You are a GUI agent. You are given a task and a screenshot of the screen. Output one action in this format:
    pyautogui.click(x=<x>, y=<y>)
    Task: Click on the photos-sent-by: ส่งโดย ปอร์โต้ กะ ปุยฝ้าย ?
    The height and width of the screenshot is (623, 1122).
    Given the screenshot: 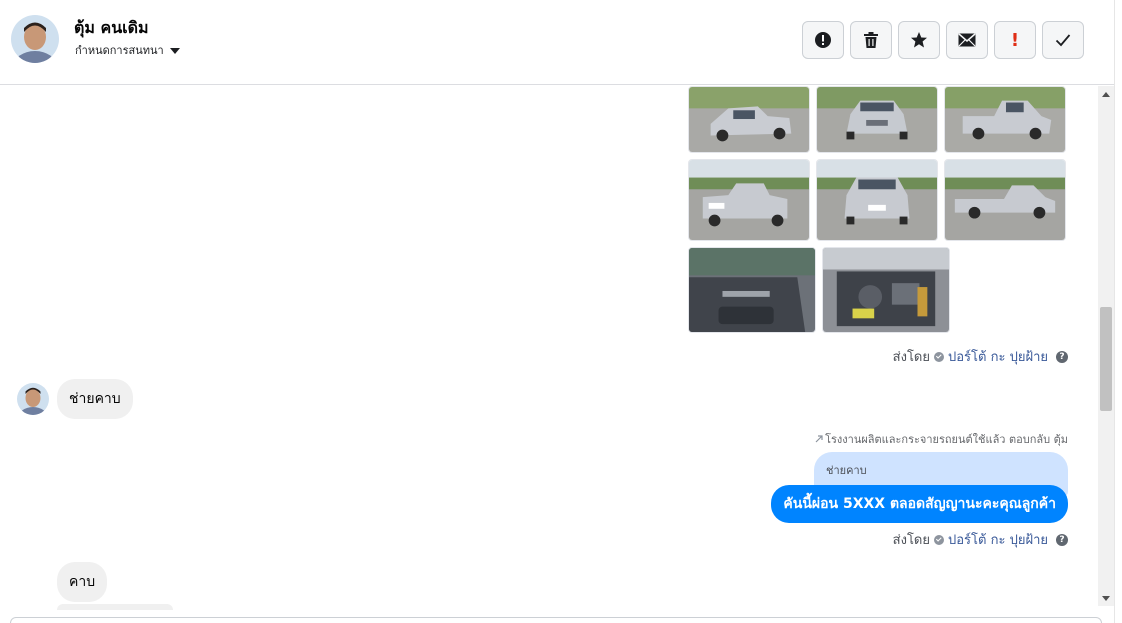 What is the action you would take?
    pyautogui.click(x=980, y=356)
    